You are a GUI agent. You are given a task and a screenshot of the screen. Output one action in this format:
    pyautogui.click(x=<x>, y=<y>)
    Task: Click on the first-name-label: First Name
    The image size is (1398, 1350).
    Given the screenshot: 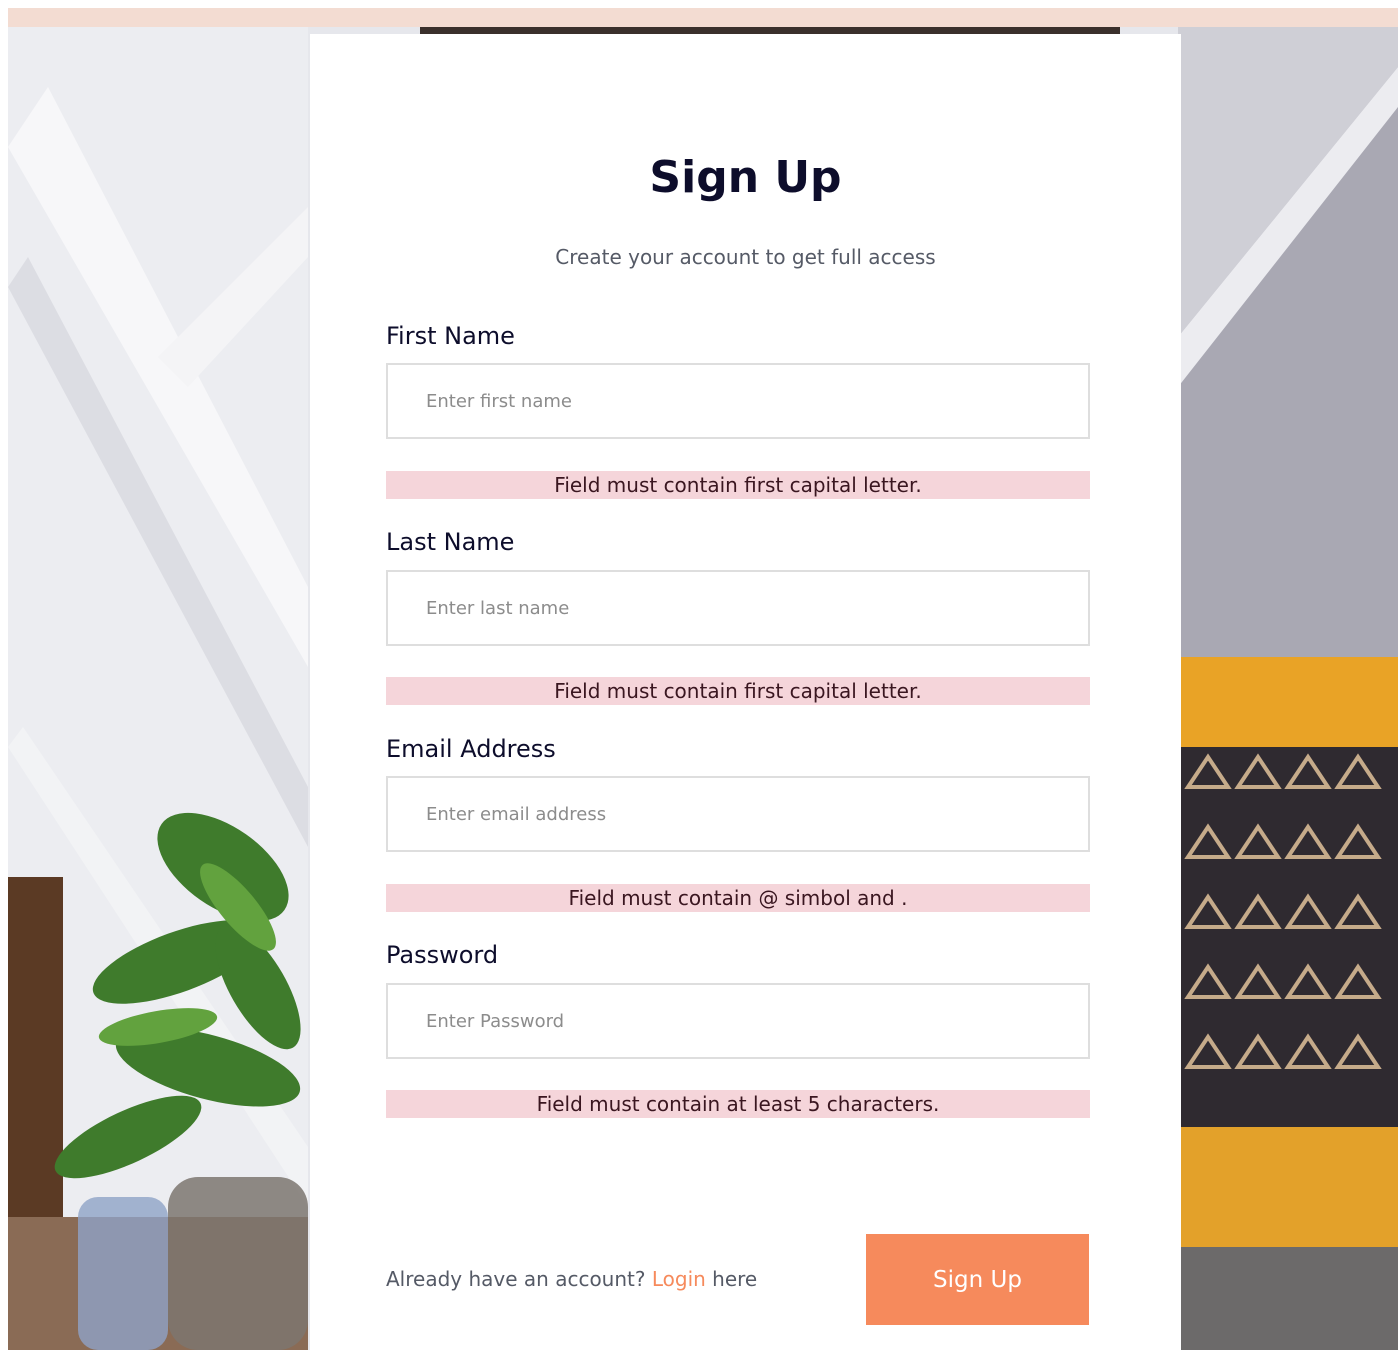 What is the action you would take?
    pyautogui.click(x=450, y=336)
    